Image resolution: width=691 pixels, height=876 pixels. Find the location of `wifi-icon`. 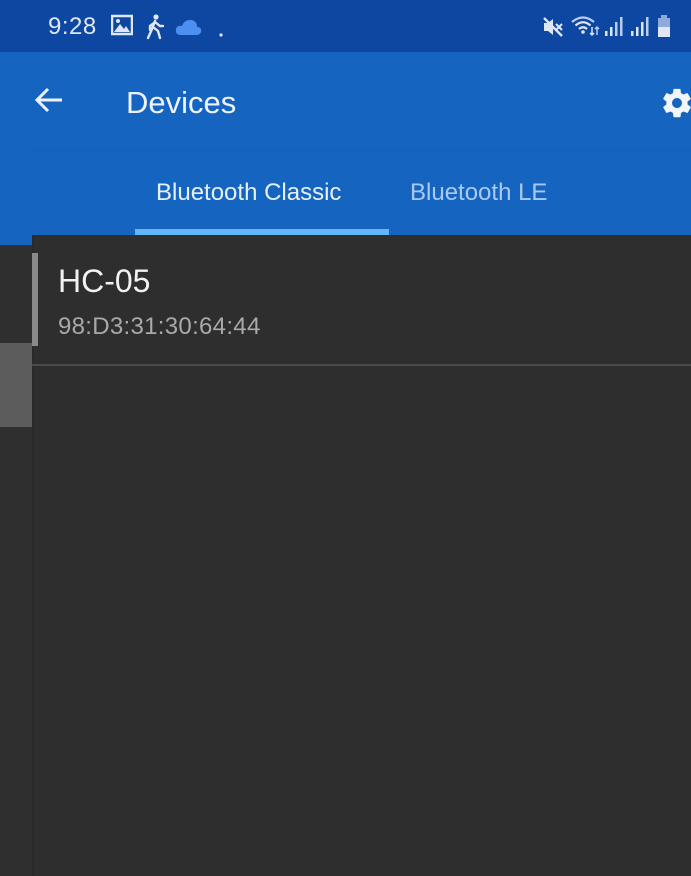

wifi-icon is located at coordinates (586, 28).